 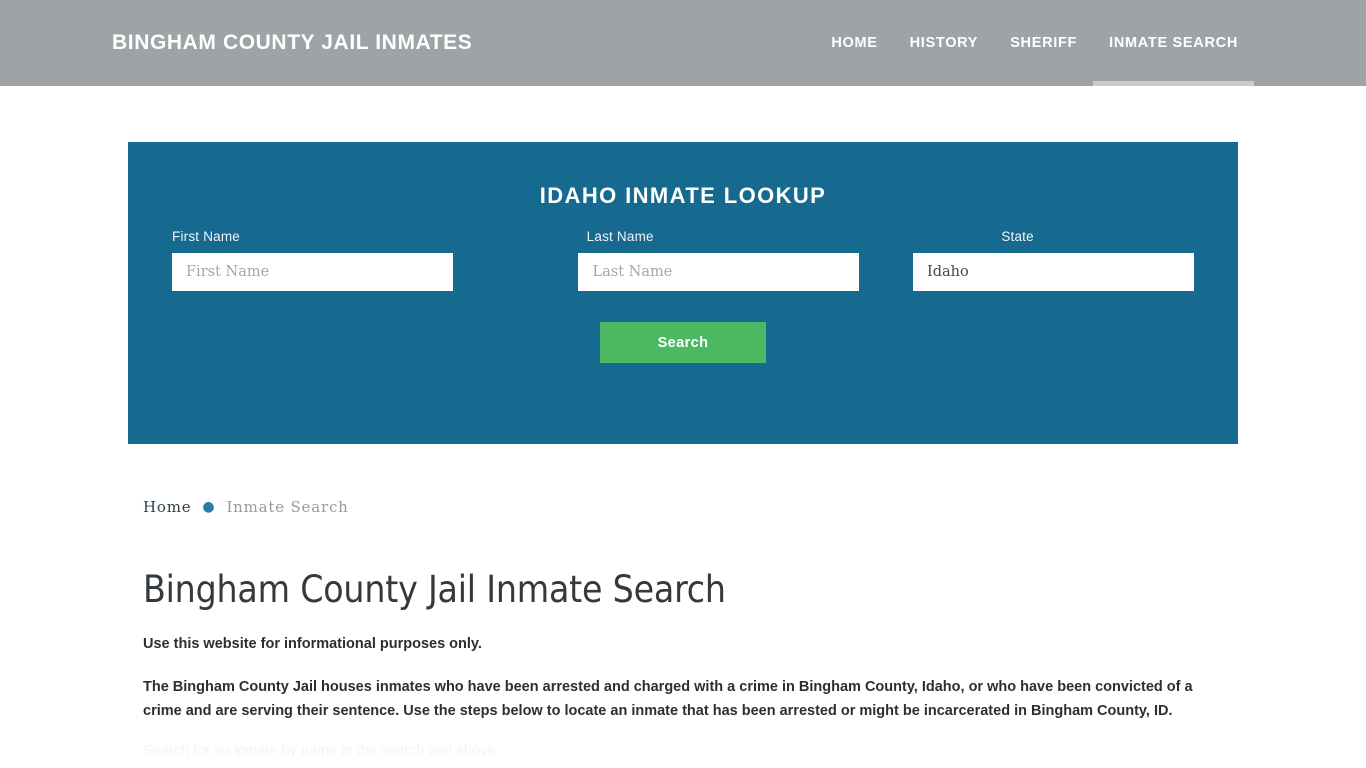 I want to click on nav-item-history: History, so click(x=944, y=43).